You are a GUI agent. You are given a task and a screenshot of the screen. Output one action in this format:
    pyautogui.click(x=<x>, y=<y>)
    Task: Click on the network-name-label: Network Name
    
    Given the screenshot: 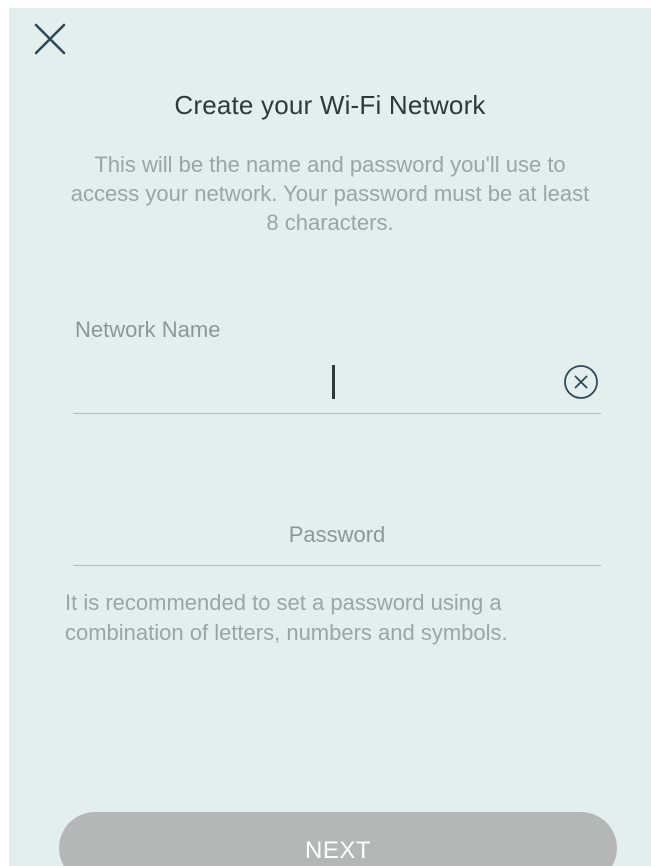 What is the action you would take?
    pyautogui.click(x=148, y=329)
    